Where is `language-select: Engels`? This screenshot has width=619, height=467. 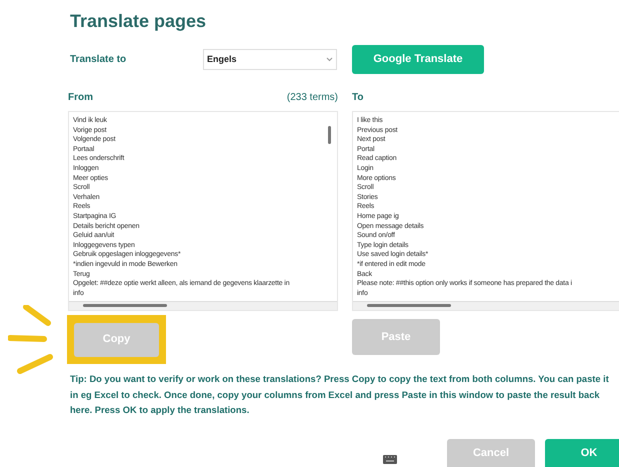
language-select: Engels is located at coordinates (270, 59).